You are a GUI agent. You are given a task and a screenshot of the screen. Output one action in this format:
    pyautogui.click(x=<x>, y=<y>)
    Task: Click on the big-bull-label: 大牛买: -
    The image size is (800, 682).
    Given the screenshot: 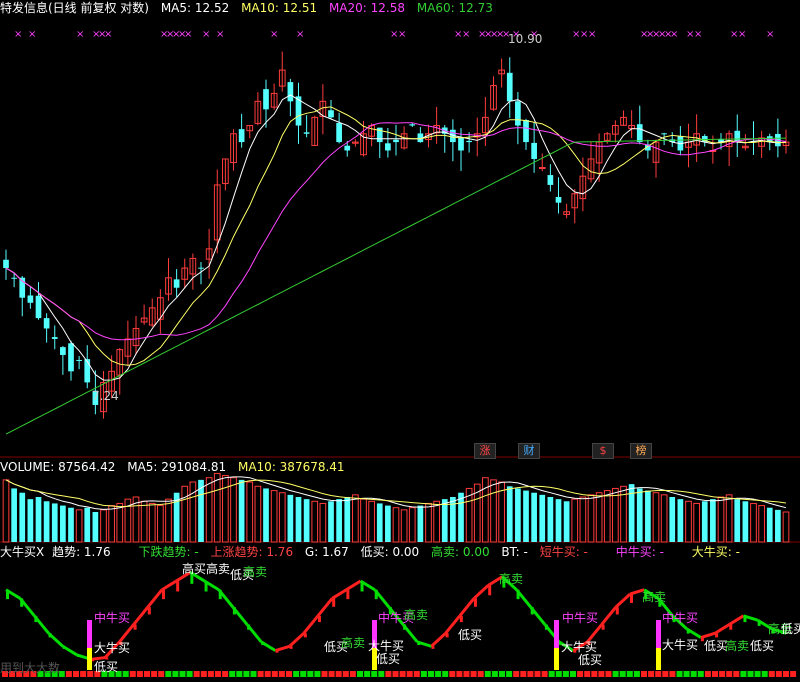 What is the action you would take?
    pyautogui.click(x=715, y=552)
    